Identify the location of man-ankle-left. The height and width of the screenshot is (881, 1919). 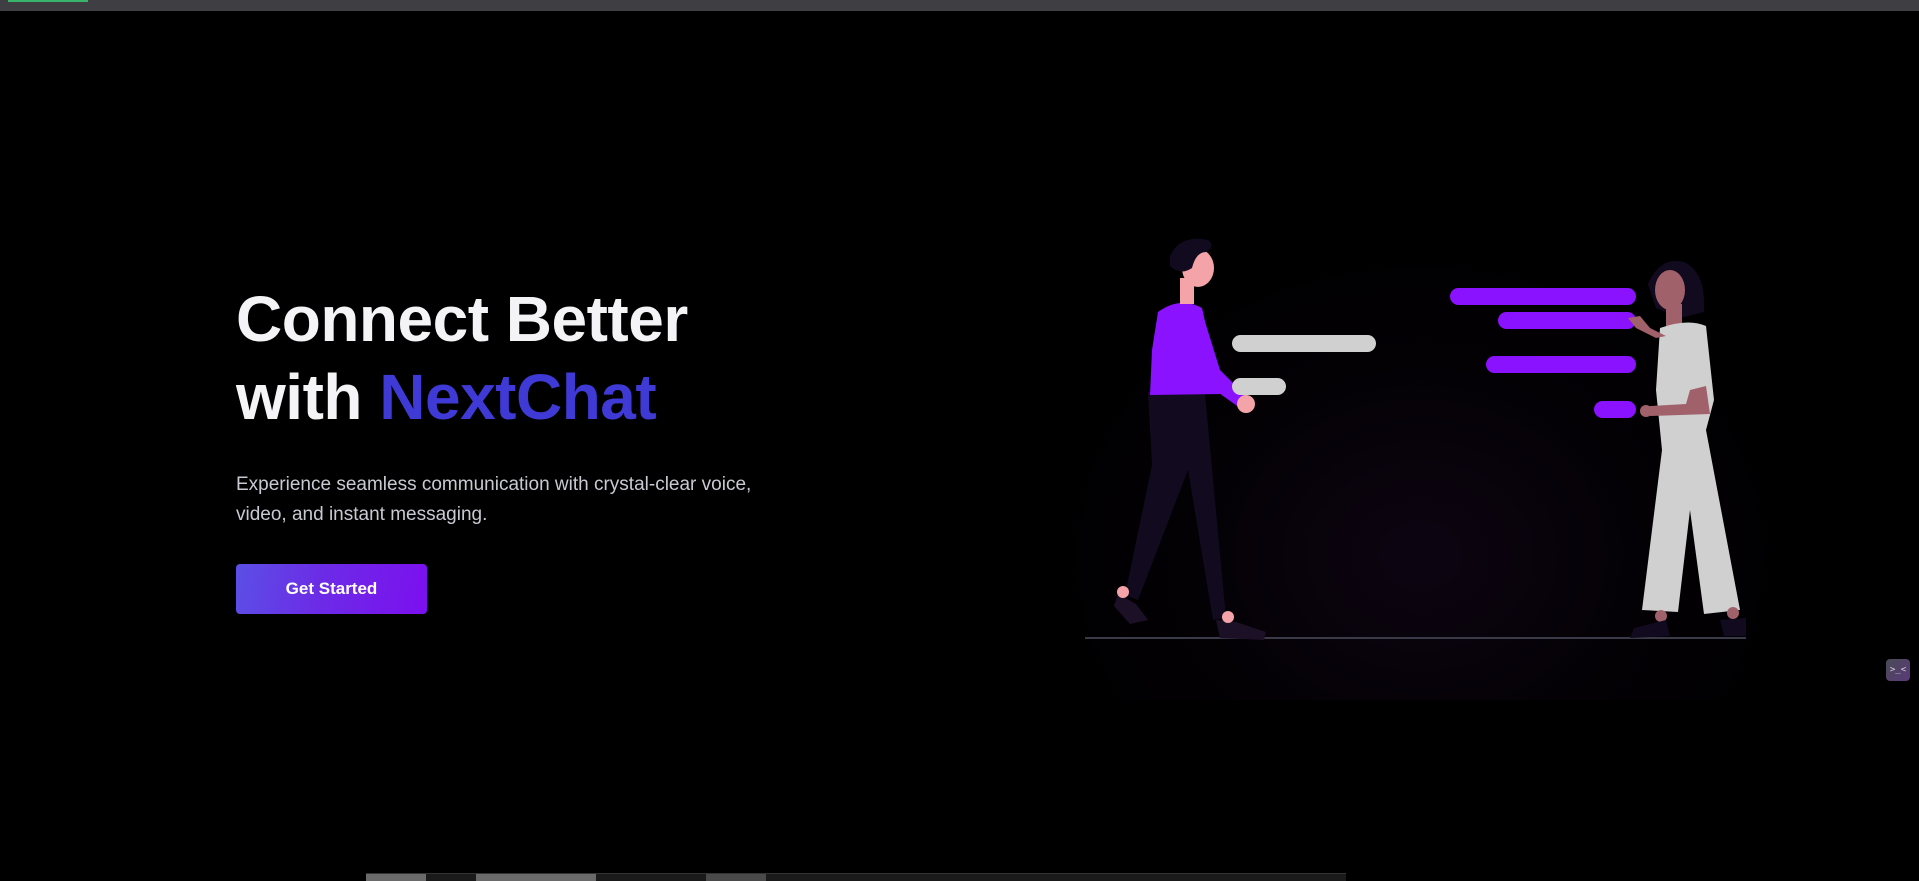
(1123, 592).